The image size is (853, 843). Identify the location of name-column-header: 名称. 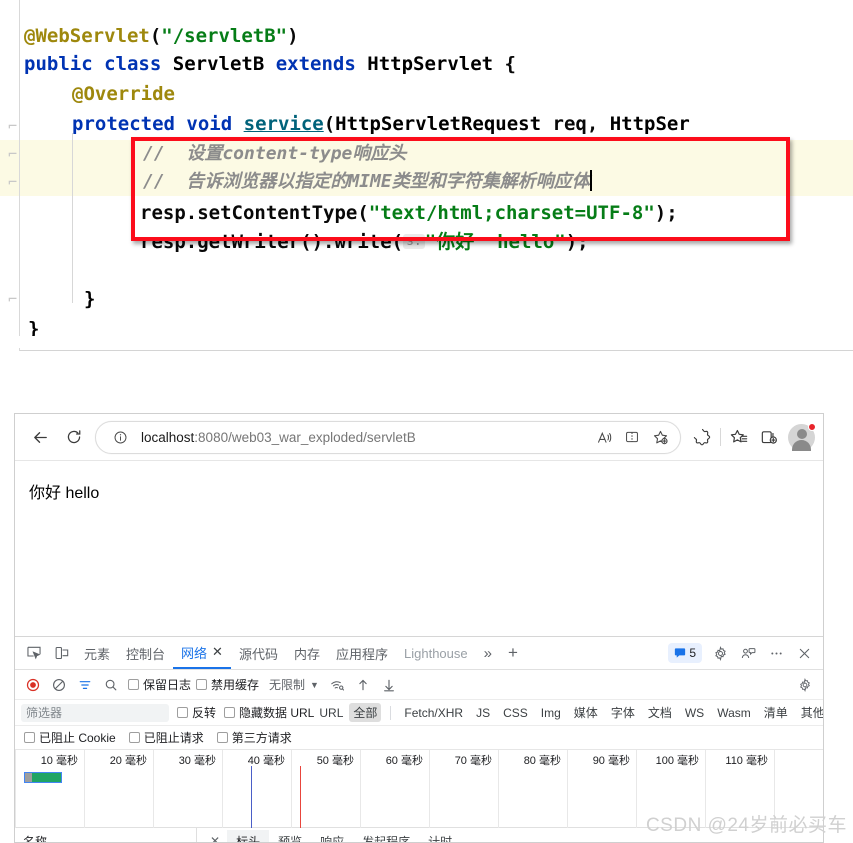
(106, 835).